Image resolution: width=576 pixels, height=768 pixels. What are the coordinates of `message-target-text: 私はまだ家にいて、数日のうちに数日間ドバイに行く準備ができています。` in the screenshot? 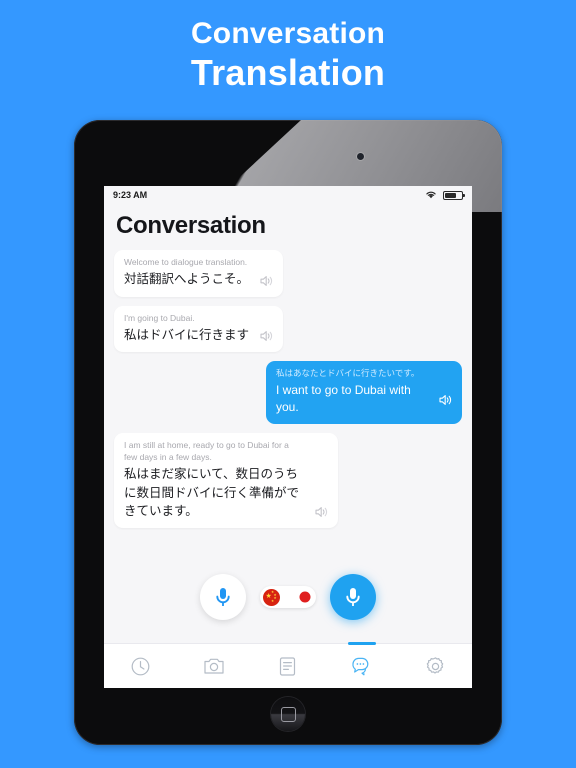 It's located at (212, 492).